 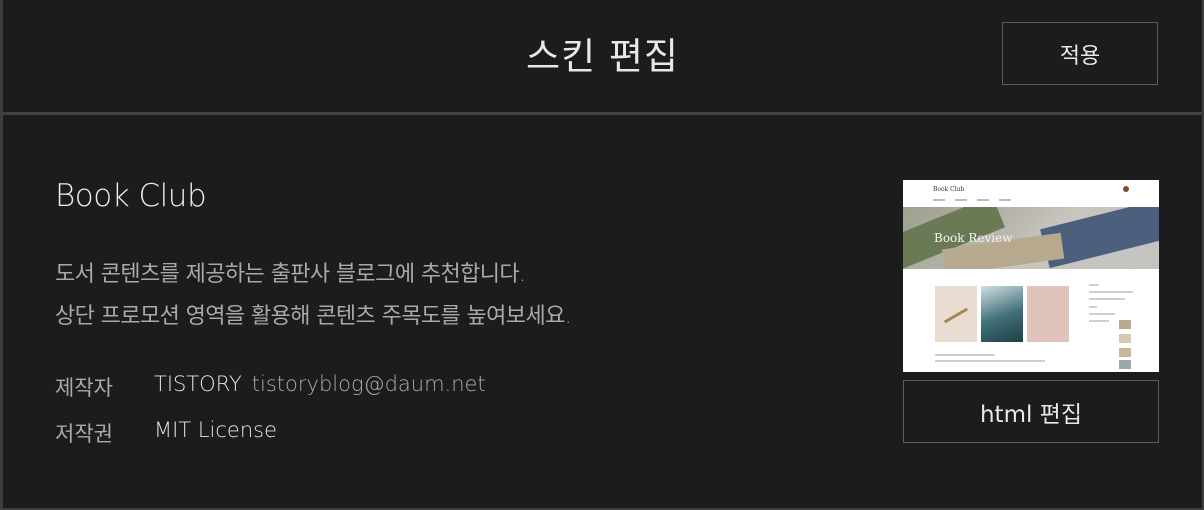 What do you see at coordinates (1031, 238) in the screenshot?
I see `preview-banner: Book Review` at bounding box center [1031, 238].